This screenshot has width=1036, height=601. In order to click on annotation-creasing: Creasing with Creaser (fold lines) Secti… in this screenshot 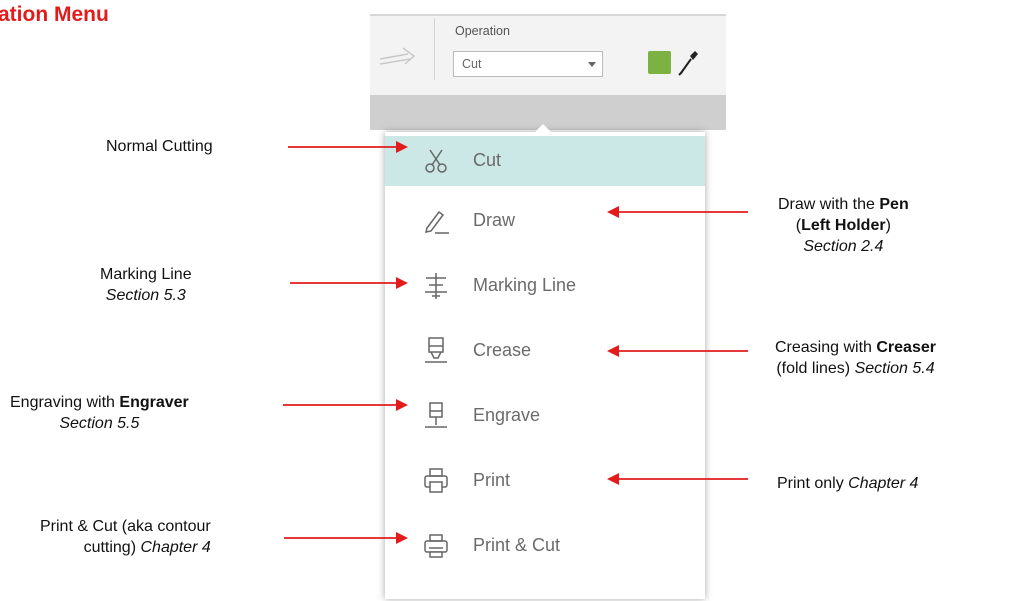, I will do `click(855, 358)`.